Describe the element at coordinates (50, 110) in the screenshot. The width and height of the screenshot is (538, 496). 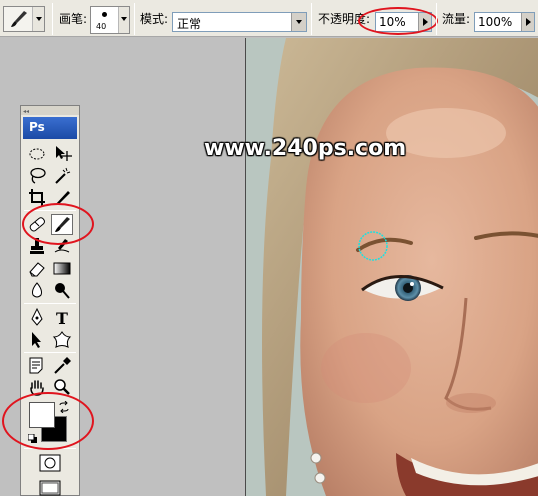
I see `panel-grip: ◂◂` at that location.